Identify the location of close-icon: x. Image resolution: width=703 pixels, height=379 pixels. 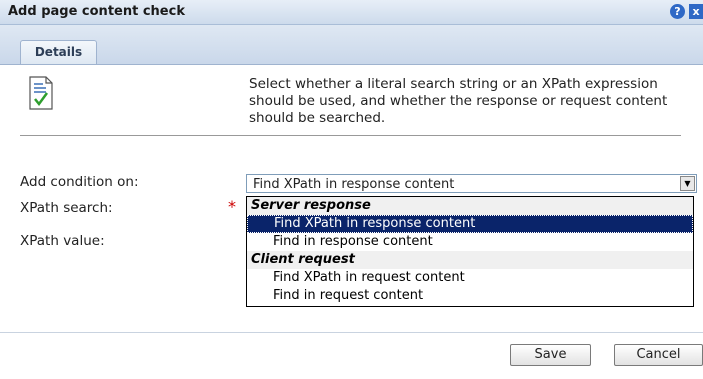
(696, 11).